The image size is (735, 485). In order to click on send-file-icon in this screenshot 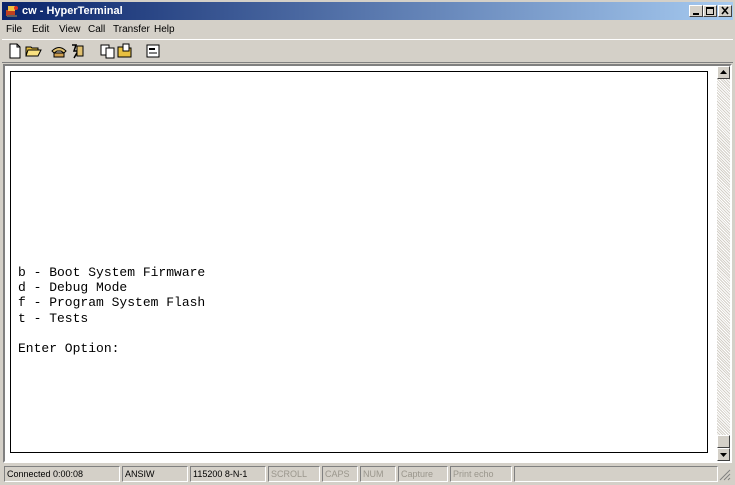, I will do `click(107, 51)`.